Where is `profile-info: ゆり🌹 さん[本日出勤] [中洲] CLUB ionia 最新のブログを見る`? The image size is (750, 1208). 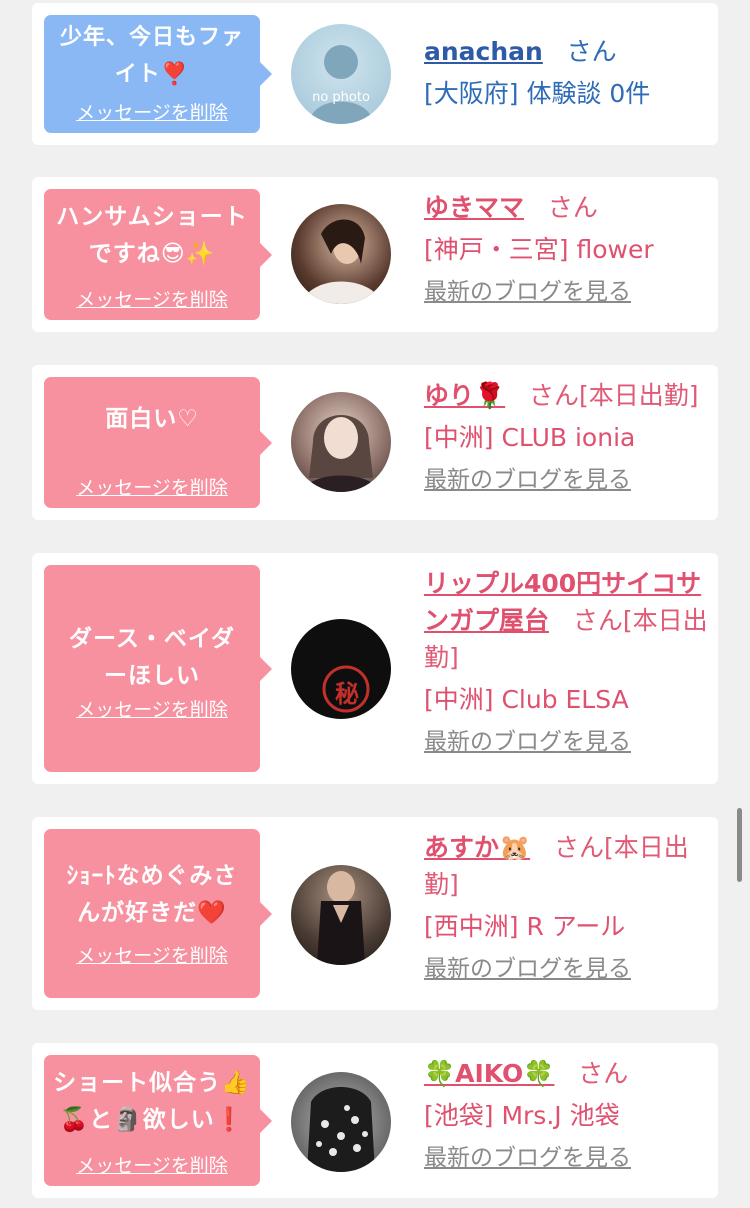 profile-info: ゆり🌹 さん[本日出勤] [中洲] CLUB ionia 最新のブログを見る is located at coordinates (566, 438).